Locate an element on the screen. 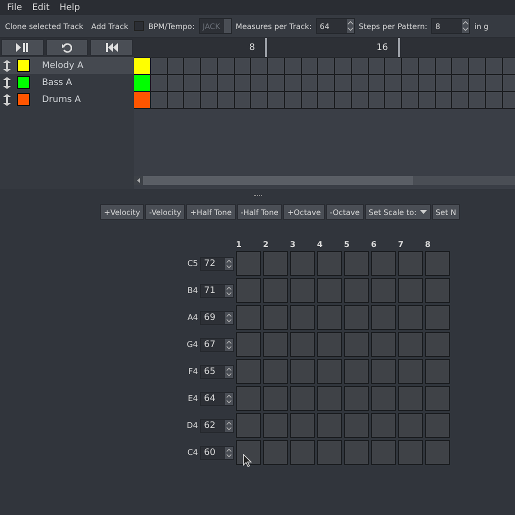  note-spinbox: 64 is located at coordinates (217, 399).